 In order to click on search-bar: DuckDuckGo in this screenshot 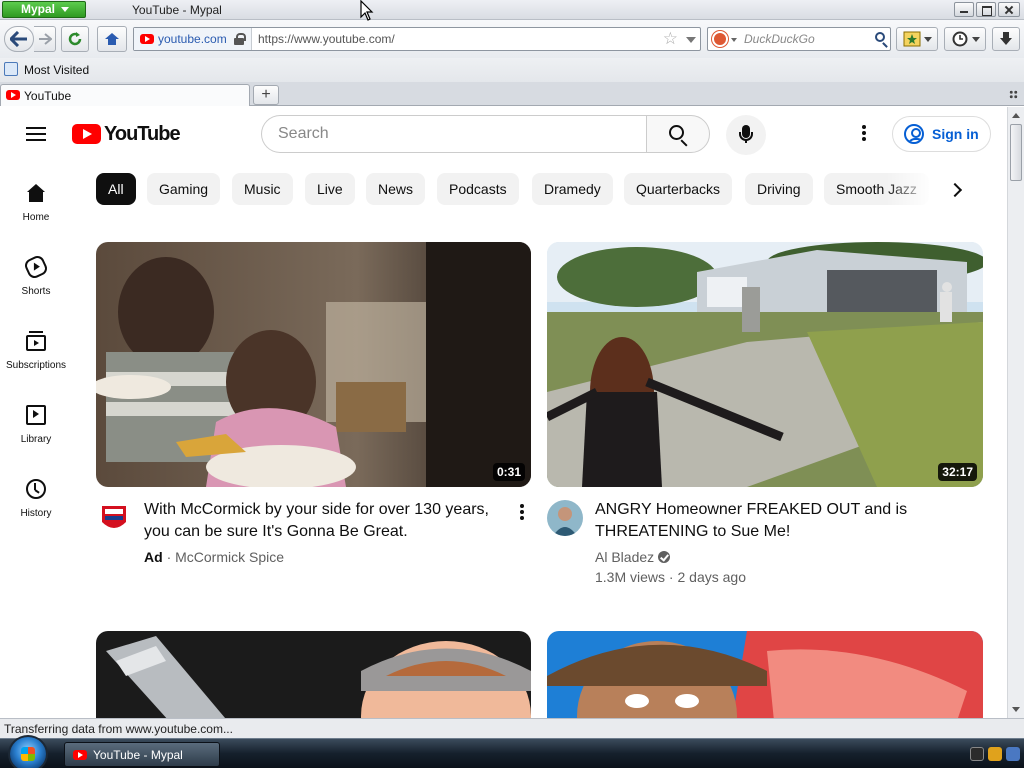, I will do `click(799, 39)`.